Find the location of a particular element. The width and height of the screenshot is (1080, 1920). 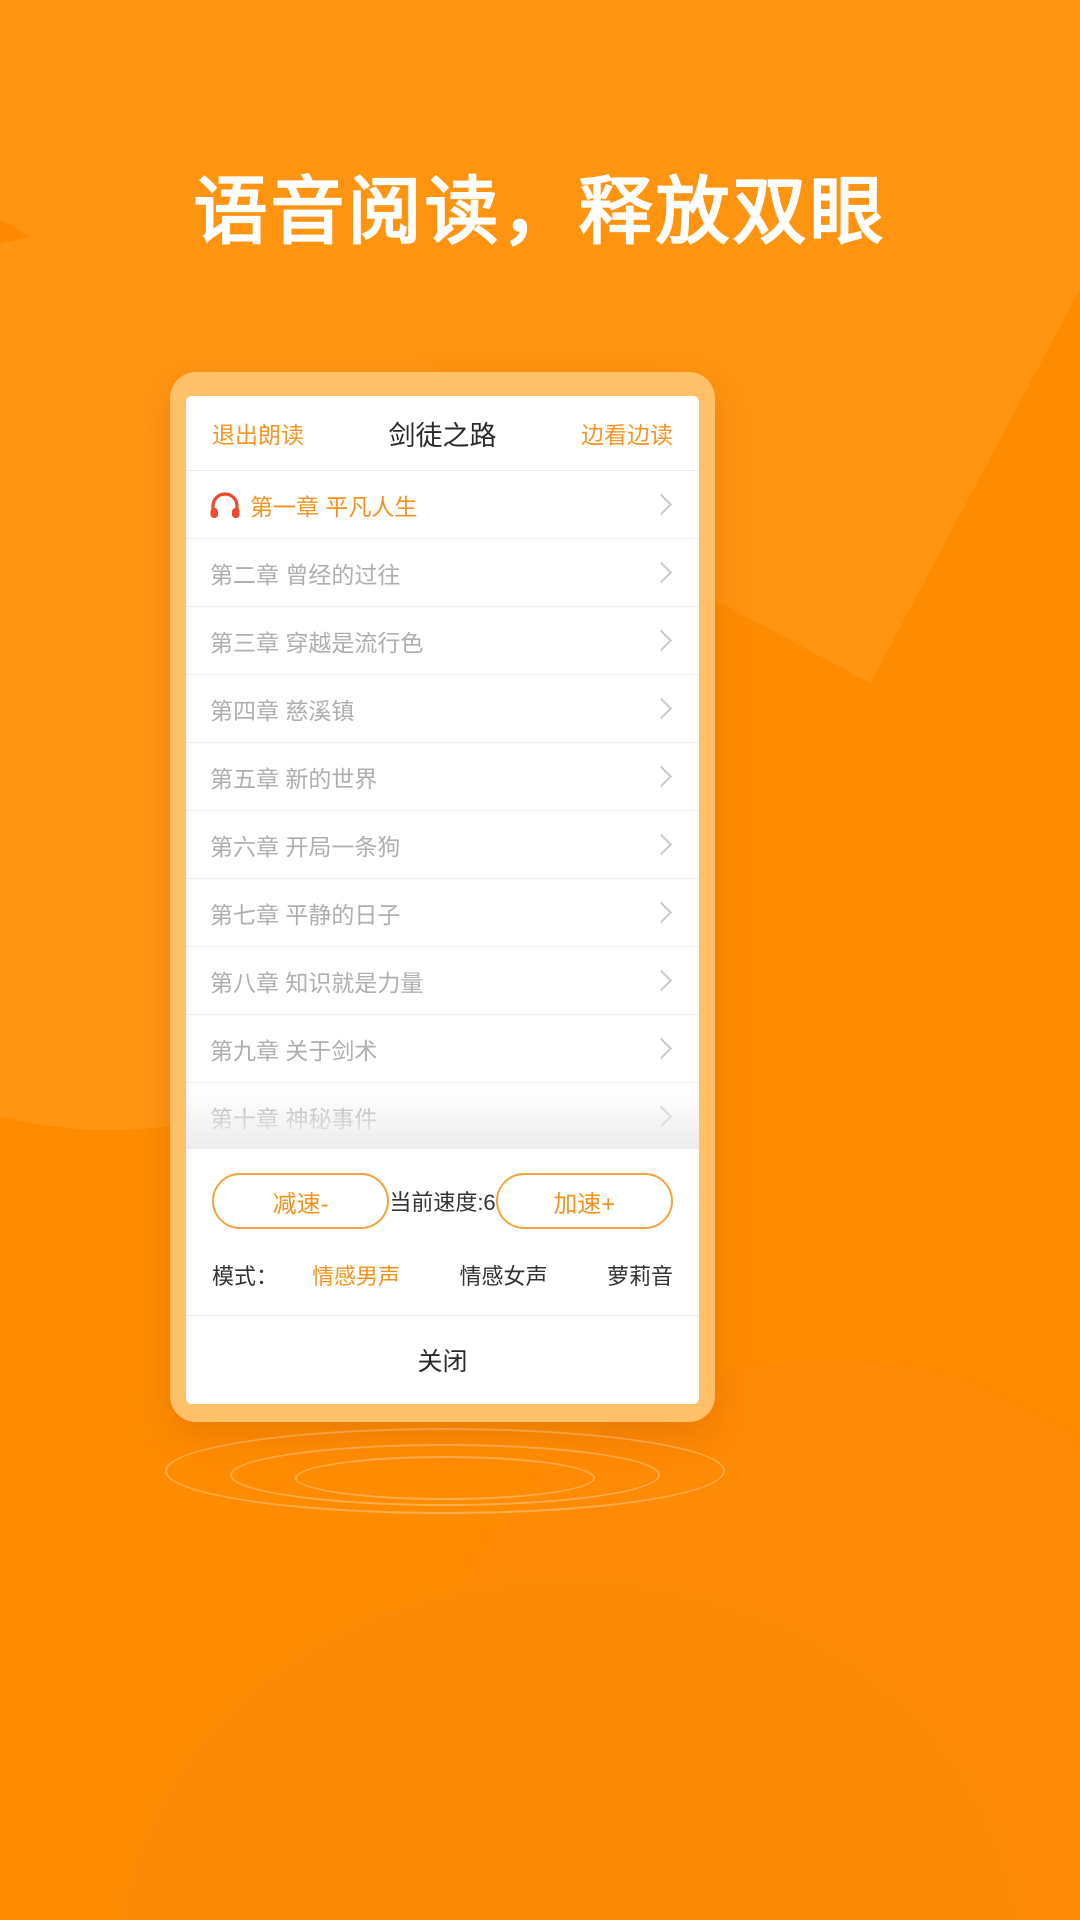

current-speed-value: 当前速度:6 is located at coordinates (442, 1202).